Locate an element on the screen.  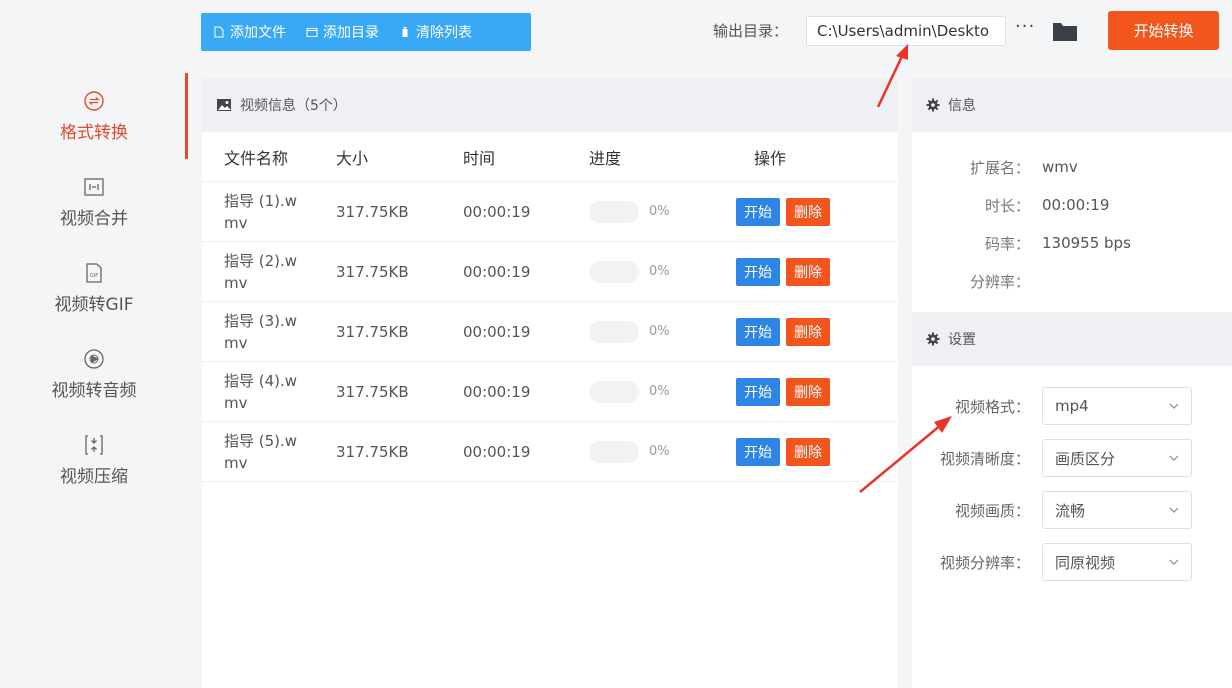
info-title: 信息 is located at coordinates (962, 106).